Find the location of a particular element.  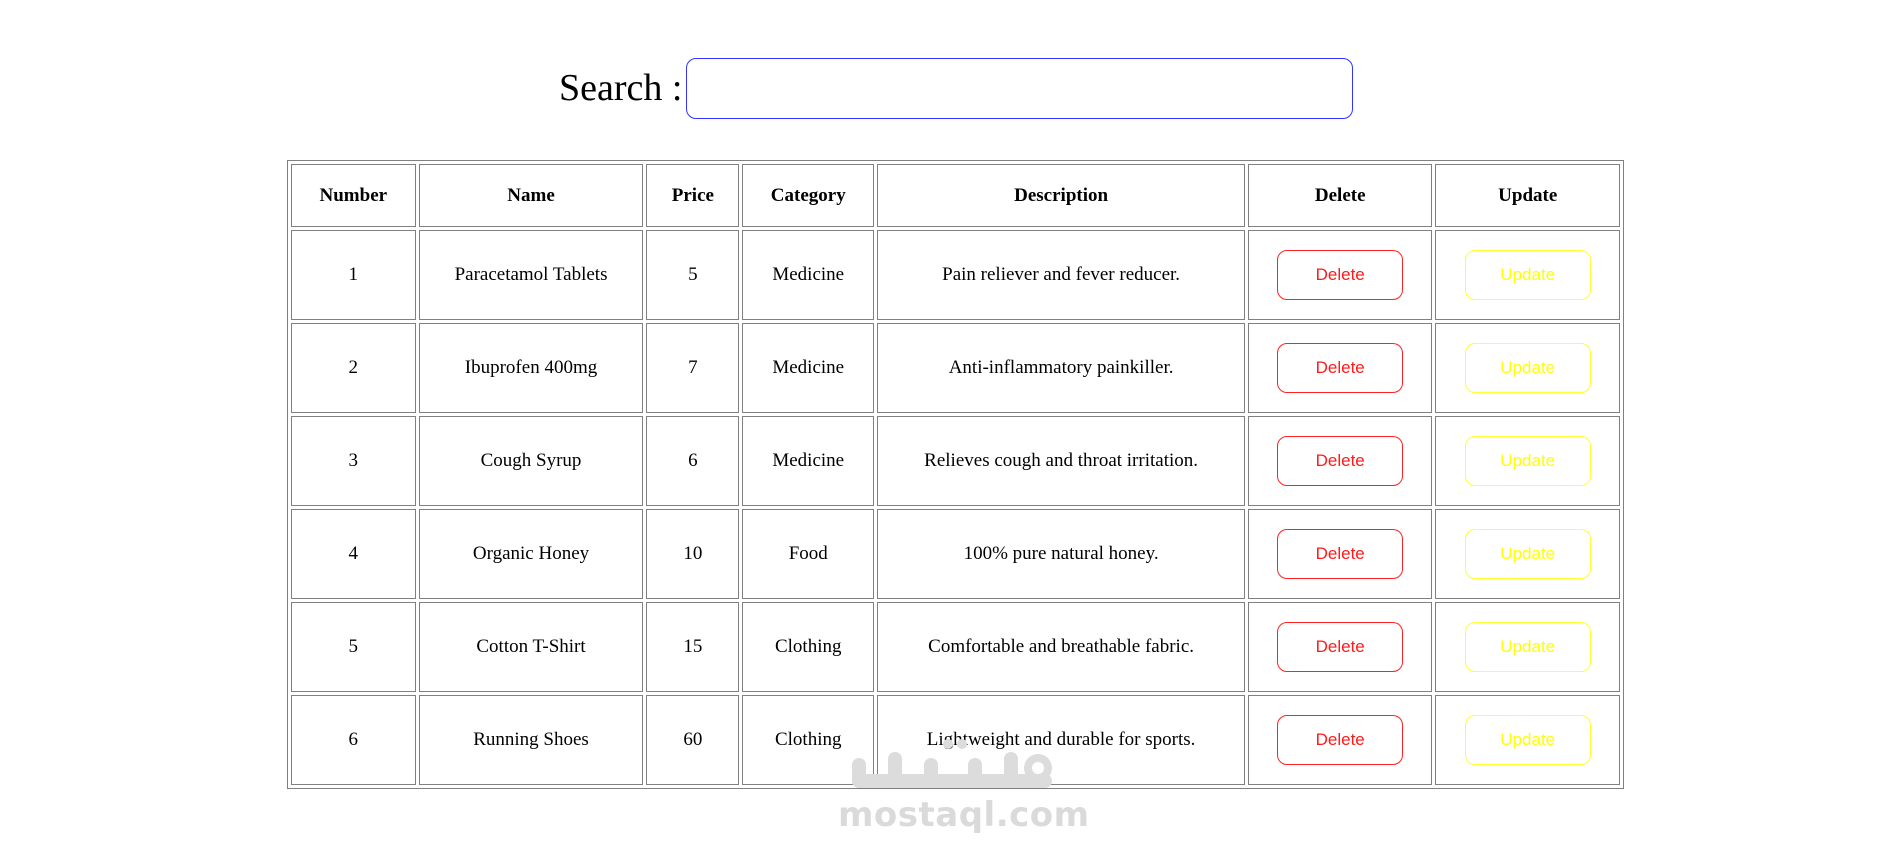

cell-description: Lightweight and durable for sports. is located at coordinates (1061, 740).